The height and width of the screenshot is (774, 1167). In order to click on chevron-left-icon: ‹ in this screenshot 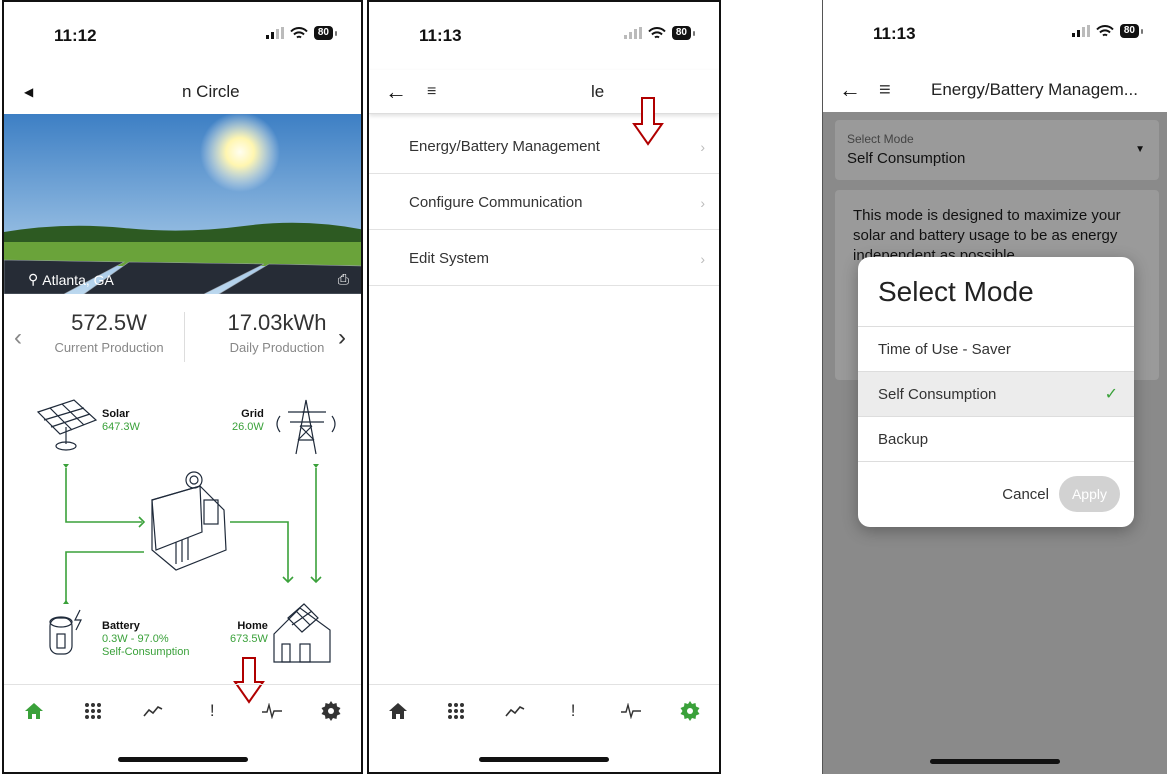, I will do `click(18, 338)`.